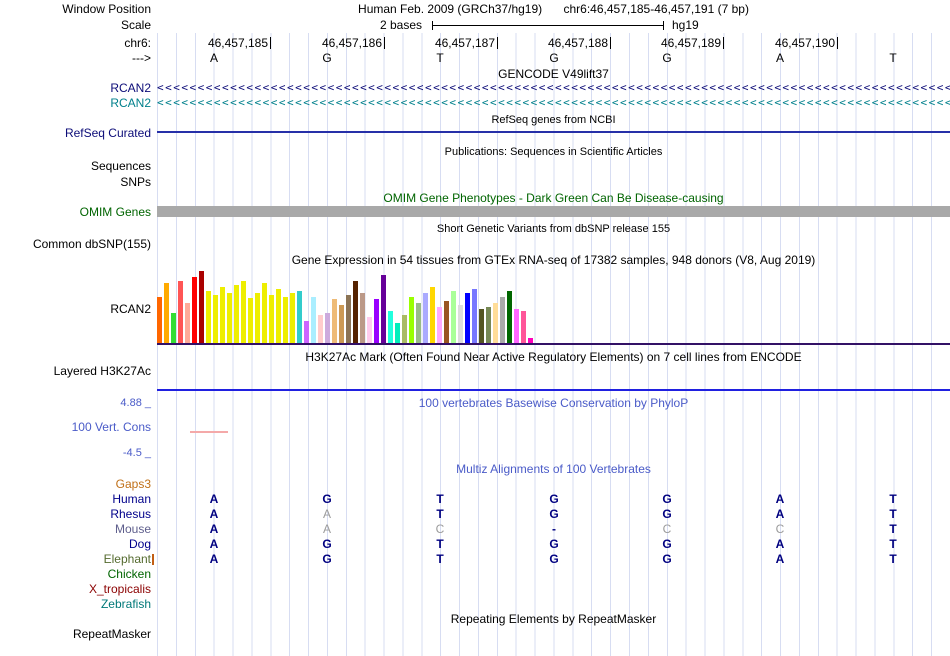  Describe the element at coordinates (553, 619) in the screenshot. I see `repeatmasker-track-title: Repeating Elements by RepeatMasker` at that location.